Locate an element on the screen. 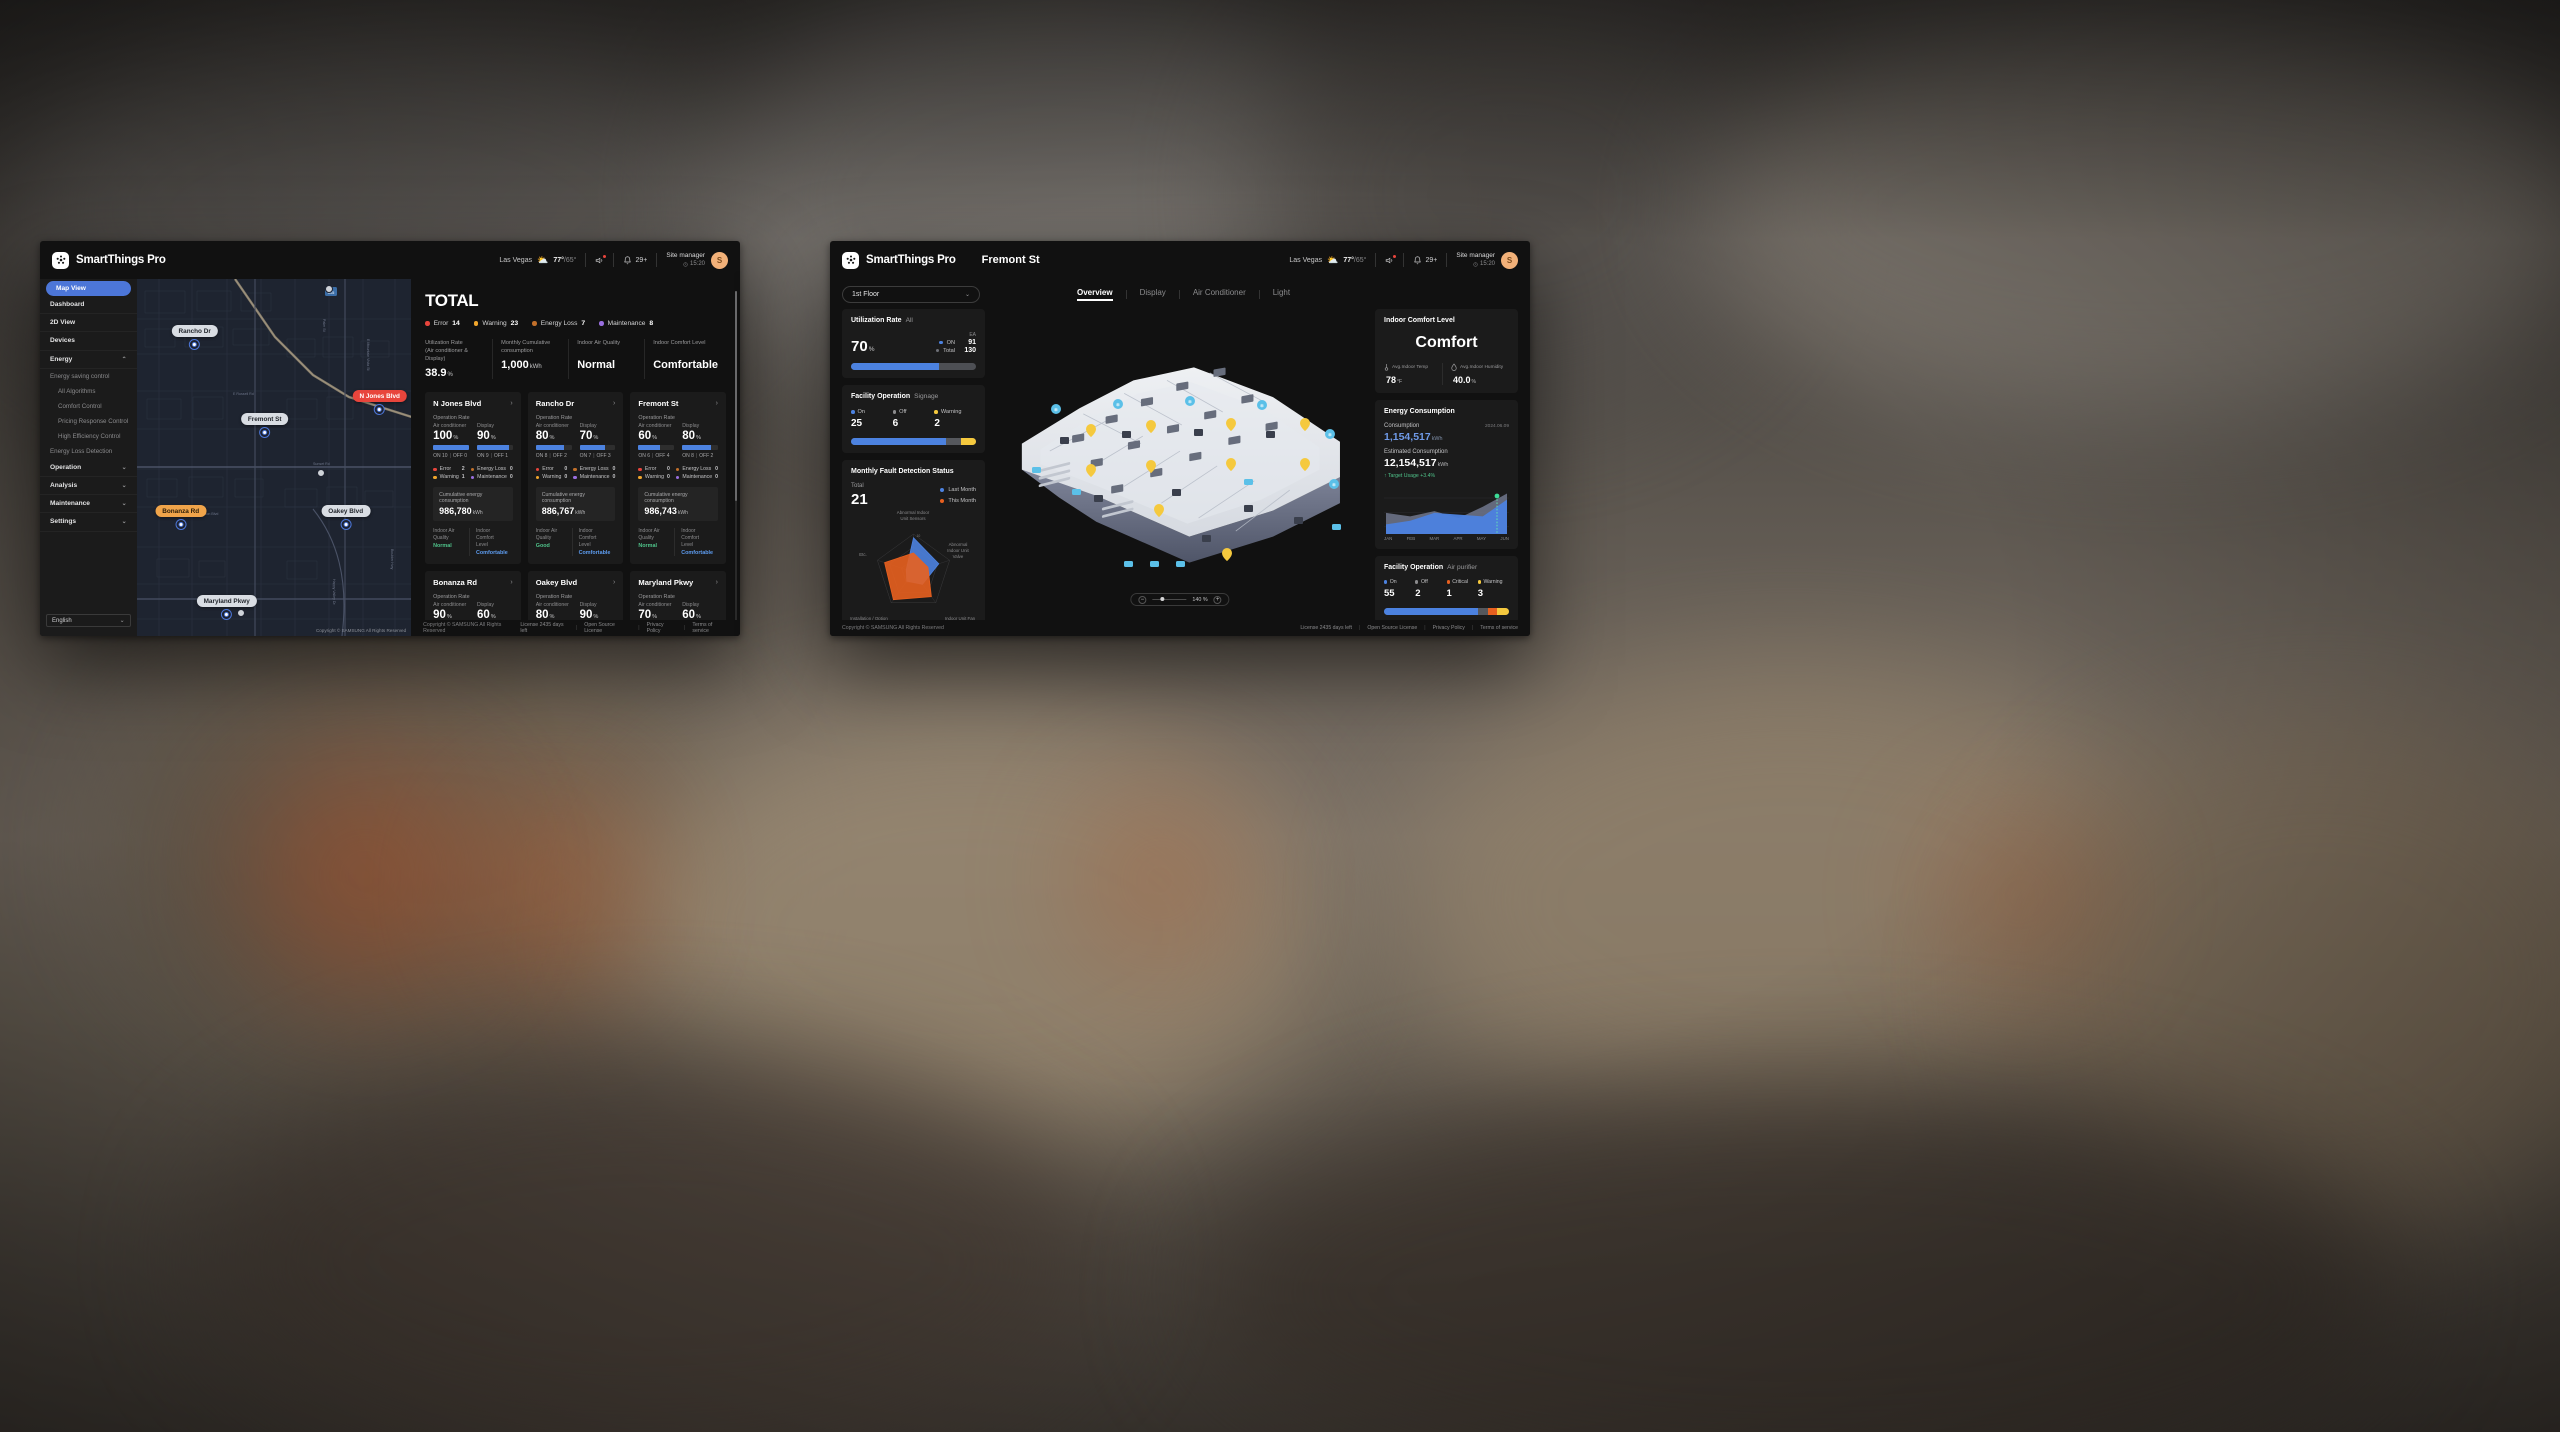 Image resolution: width=2560 pixels, height=1432 pixels. zoom-control: − 140 % + is located at coordinates (1180, 599).